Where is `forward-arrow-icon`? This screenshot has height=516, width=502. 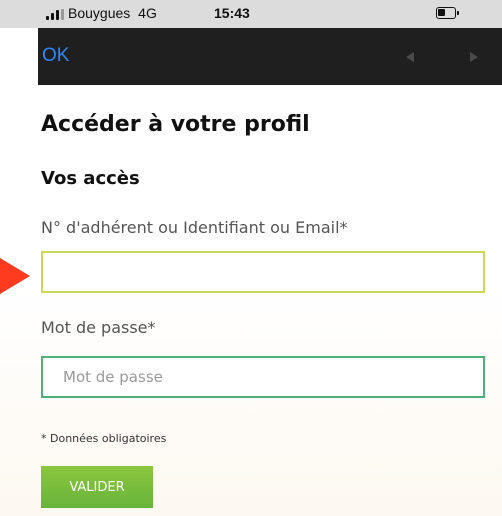 forward-arrow-icon is located at coordinates (474, 57).